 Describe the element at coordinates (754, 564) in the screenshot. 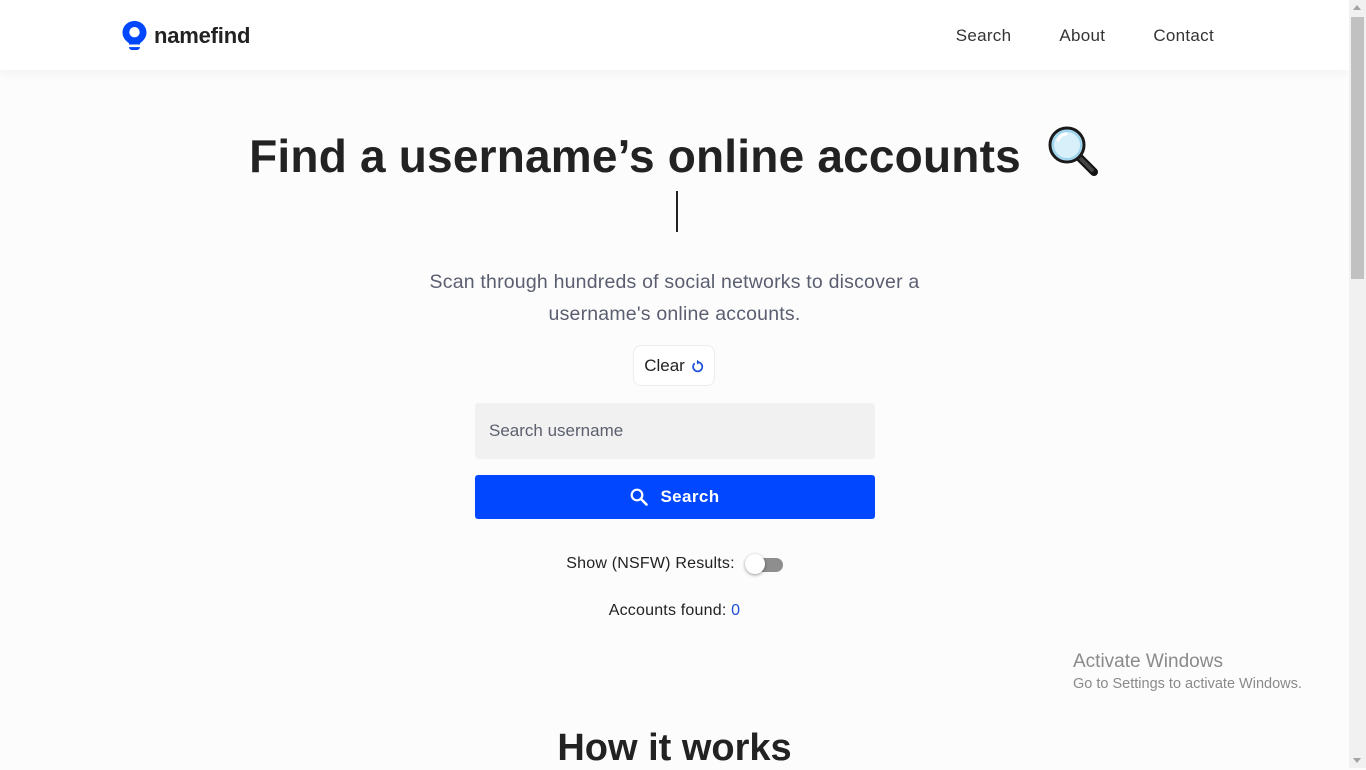

I see `nsfw-toggle-knob` at that location.